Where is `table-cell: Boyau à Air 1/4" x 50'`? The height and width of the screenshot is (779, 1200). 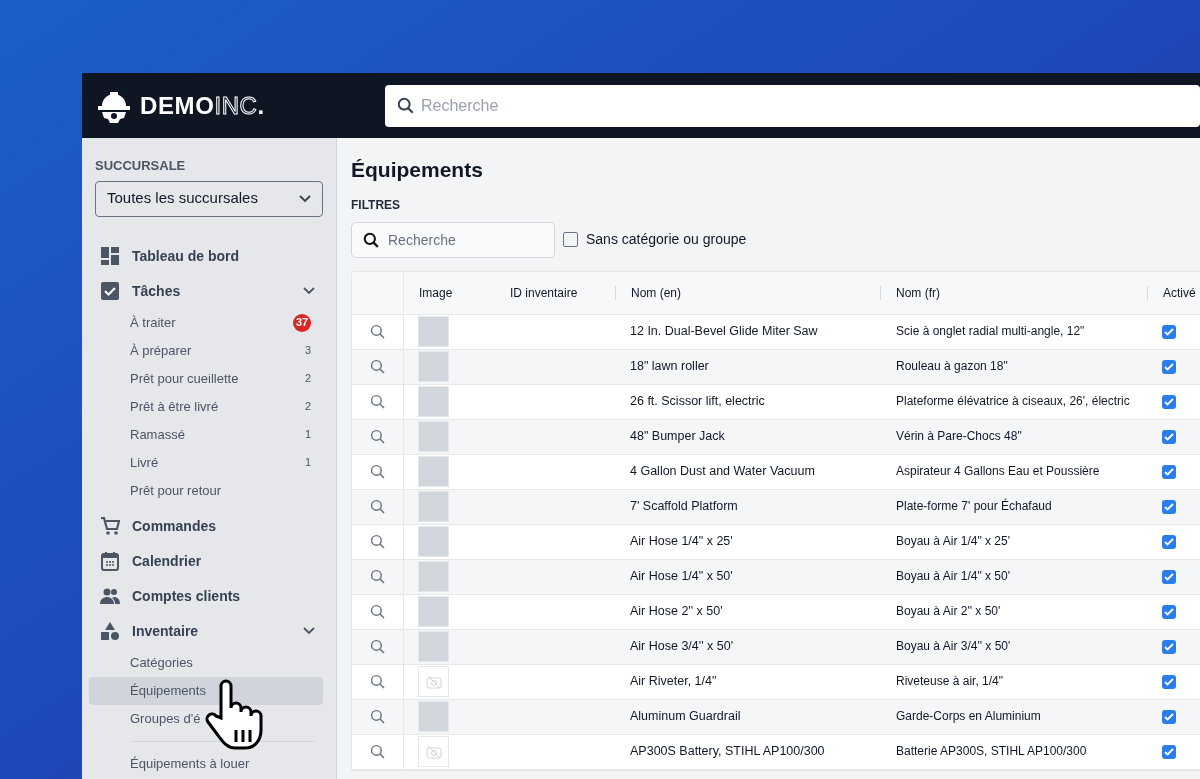 table-cell: Boyau à Air 1/4" x 50' is located at coordinates (953, 576).